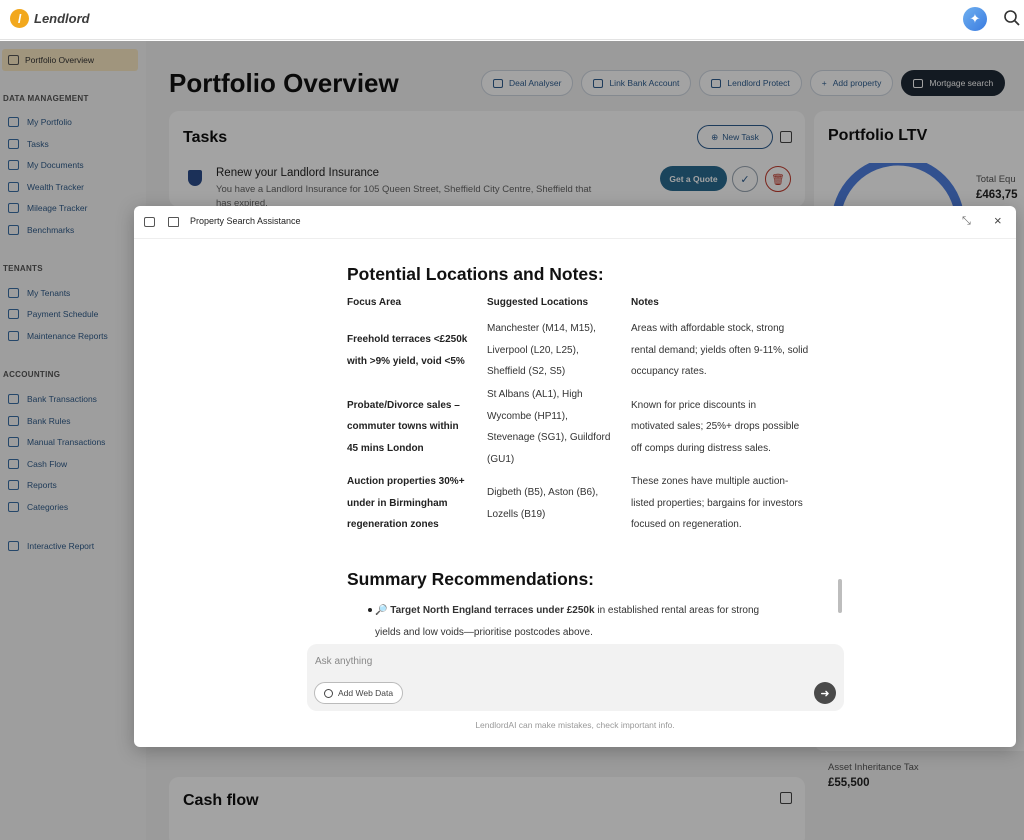 Image resolution: width=1024 pixels, height=840 pixels. What do you see at coordinates (645, 302) in the screenshot?
I see `column-header: Notes` at bounding box center [645, 302].